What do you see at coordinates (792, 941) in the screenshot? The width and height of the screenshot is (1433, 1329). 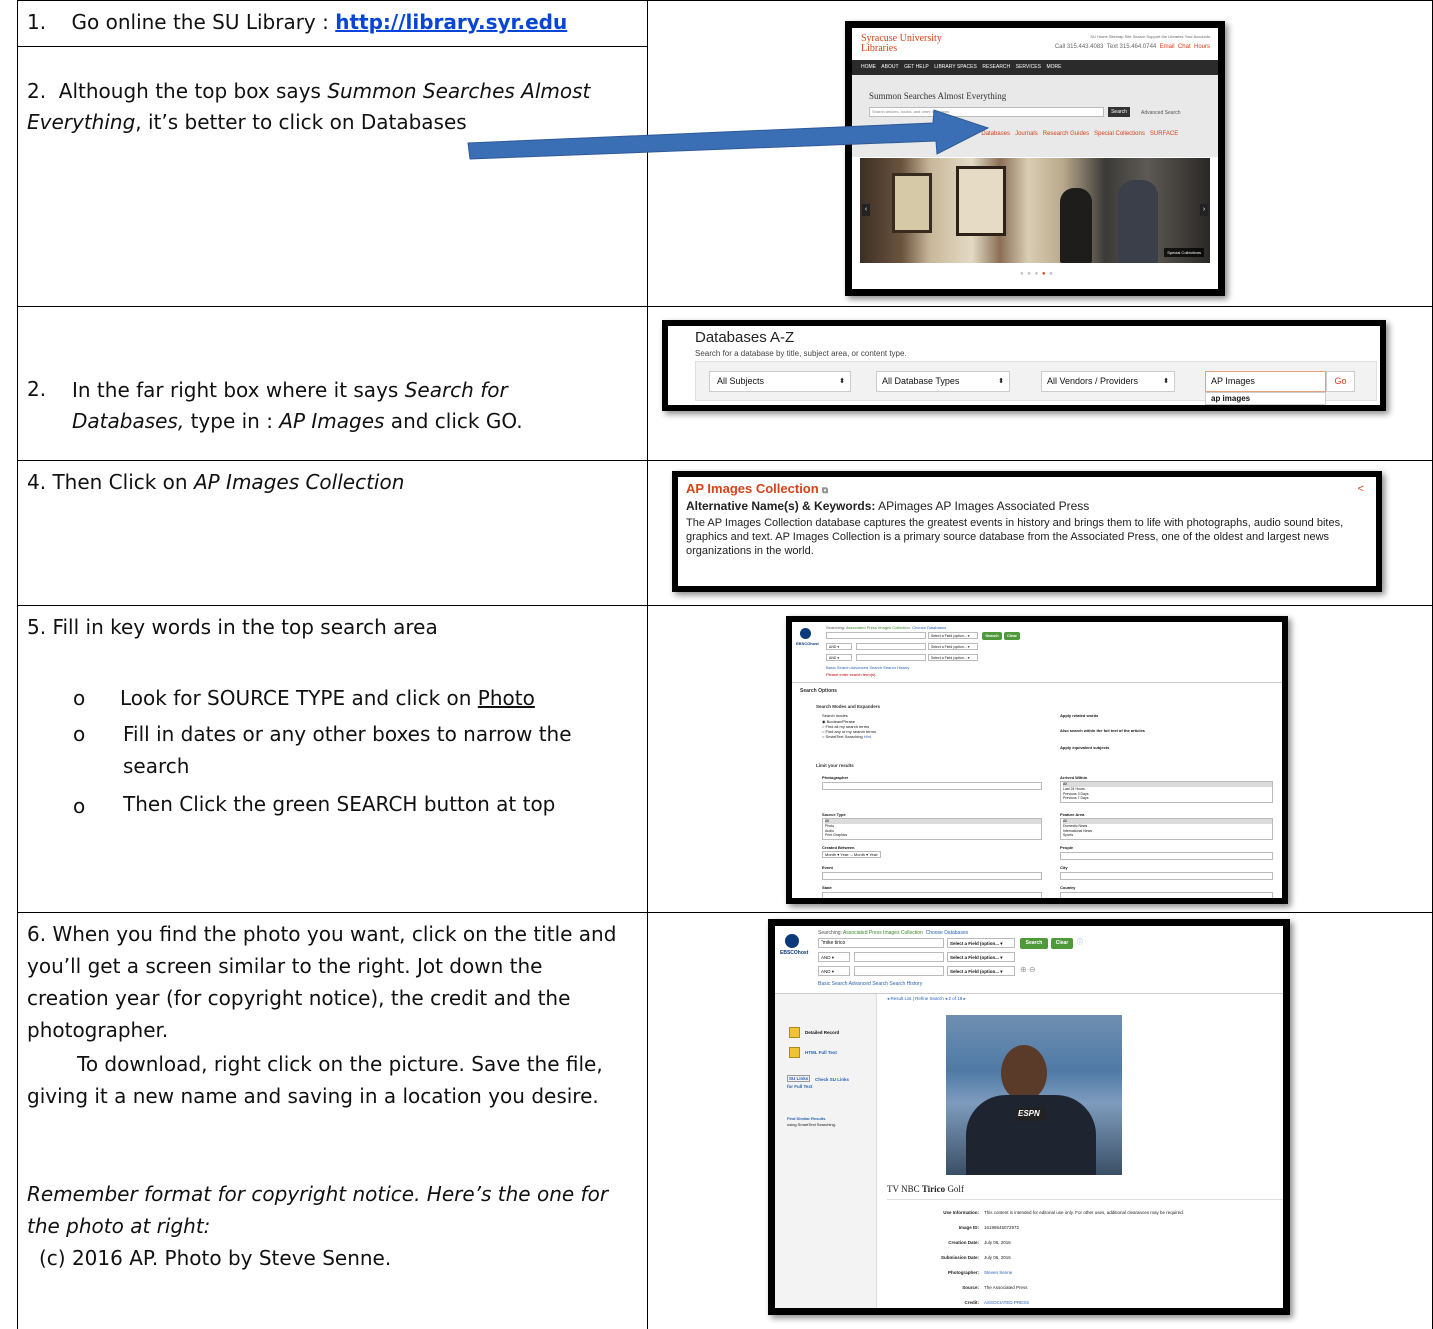 I see `ebsco-logo-icon` at bounding box center [792, 941].